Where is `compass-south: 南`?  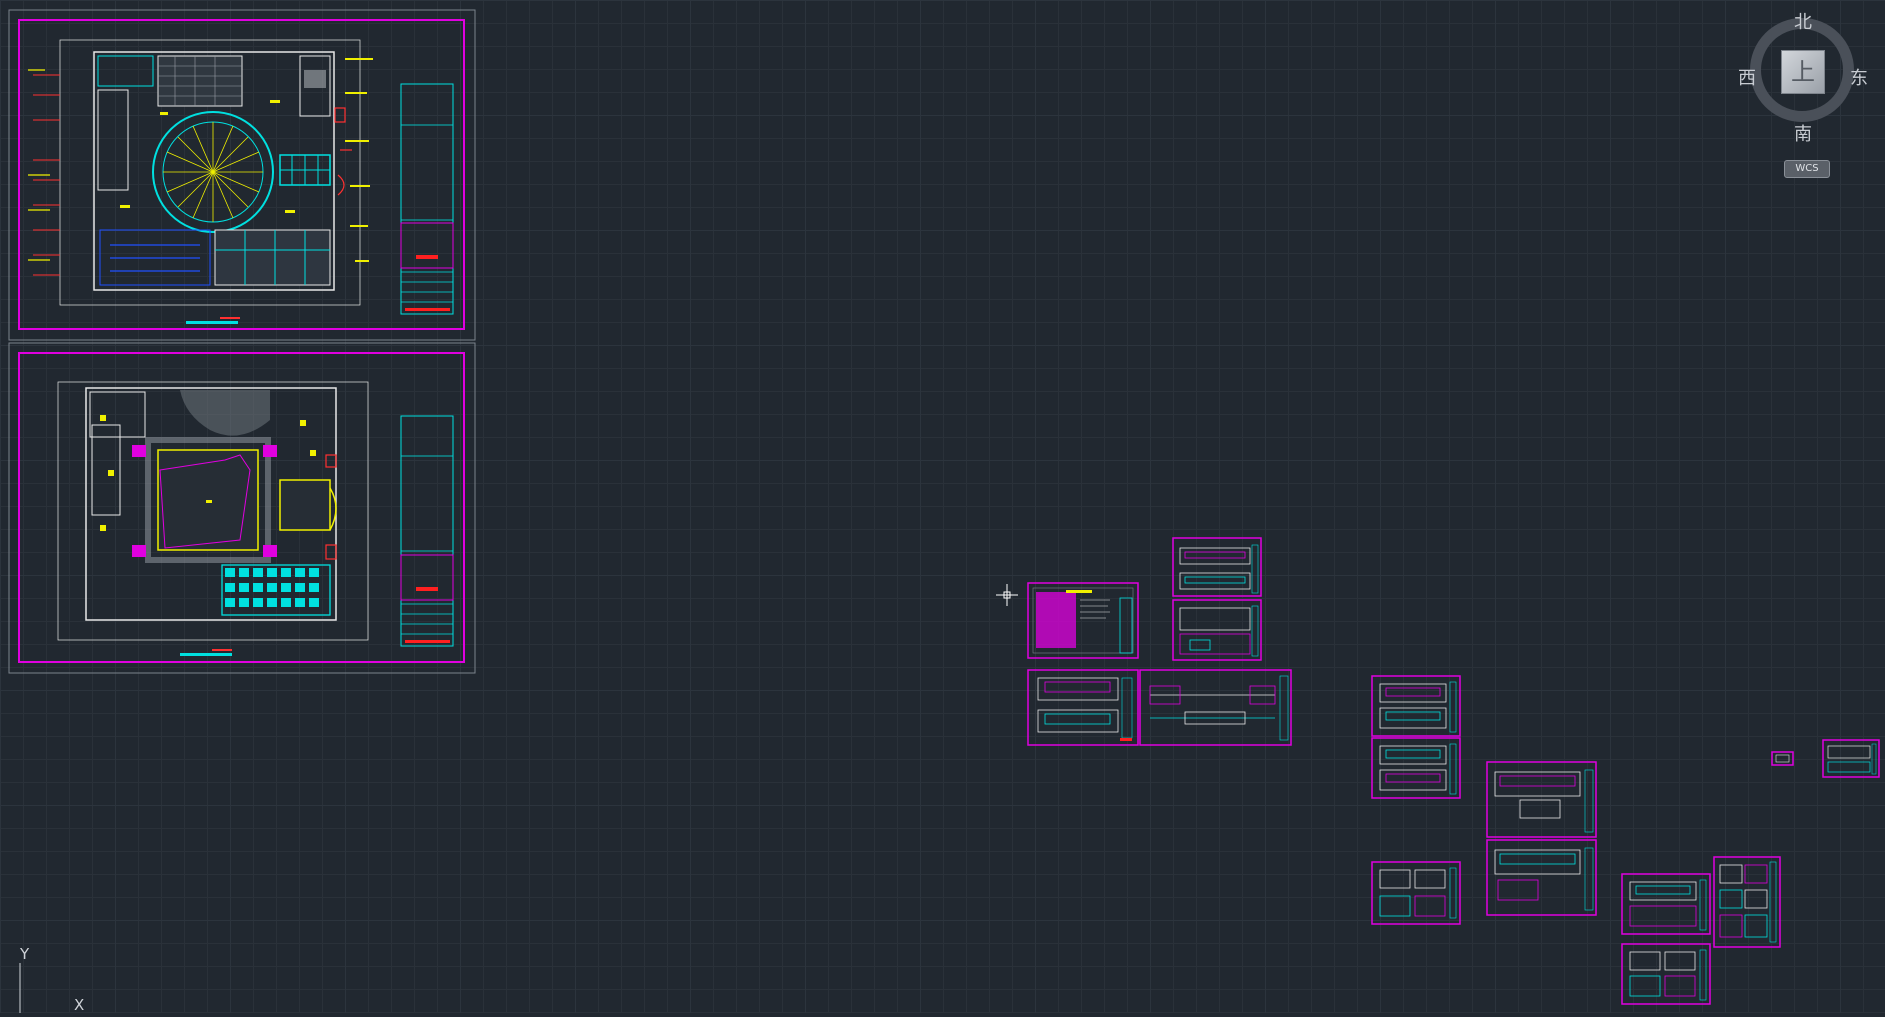 compass-south: 南 is located at coordinates (1803, 133).